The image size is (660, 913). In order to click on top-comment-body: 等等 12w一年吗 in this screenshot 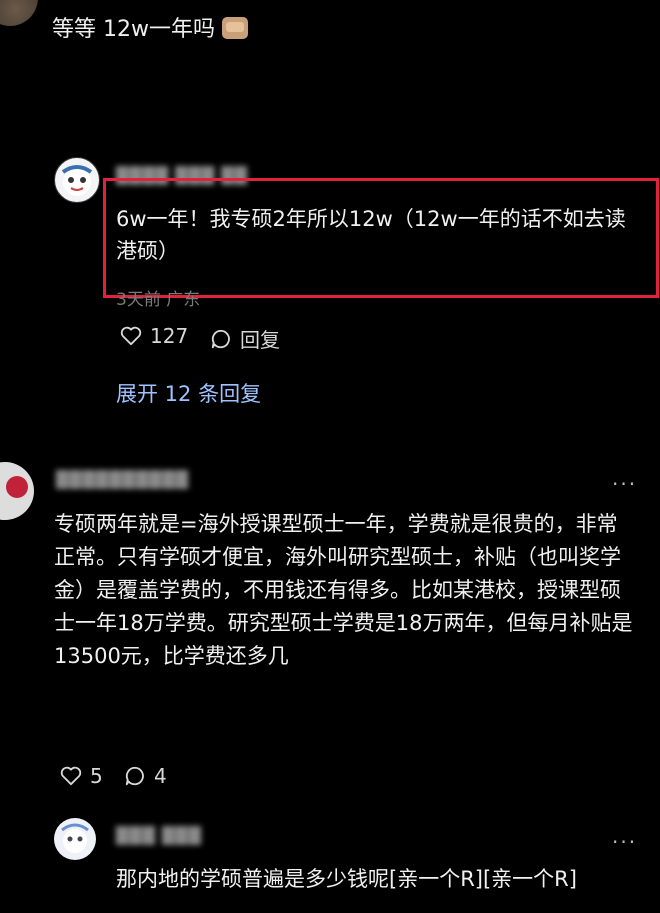, I will do `click(133, 29)`.